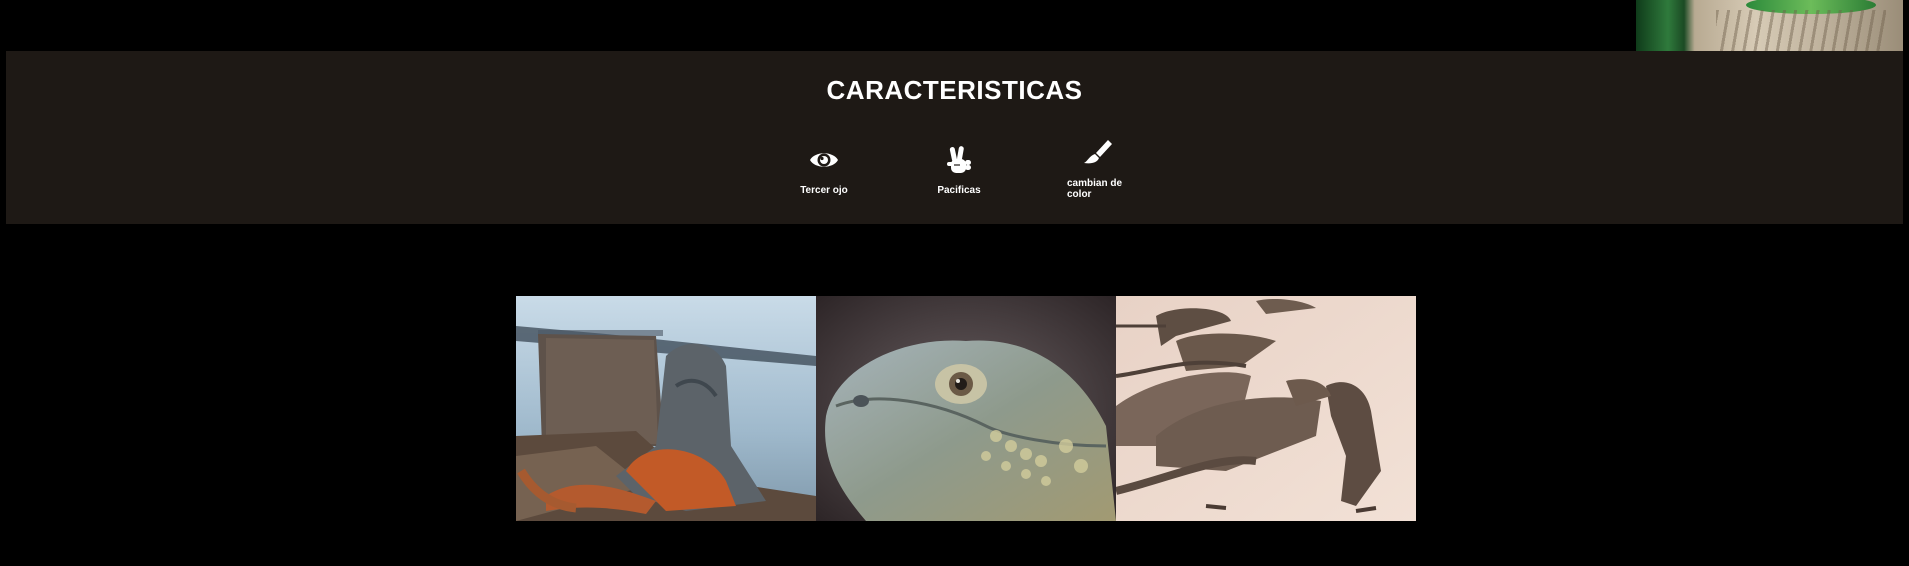 The width and height of the screenshot is (1909, 566). Describe the element at coordinates (1769, 25) in the screenshot. I see `corner-photo` at that location.